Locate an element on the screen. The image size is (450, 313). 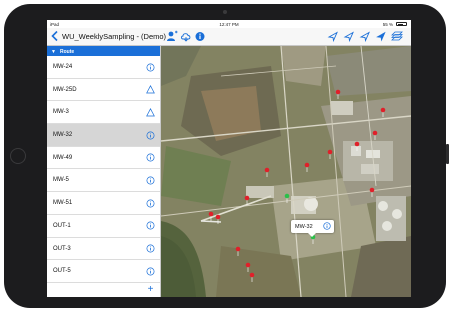
route-item-label: OUT-1 is located at coordinates (62, 225).